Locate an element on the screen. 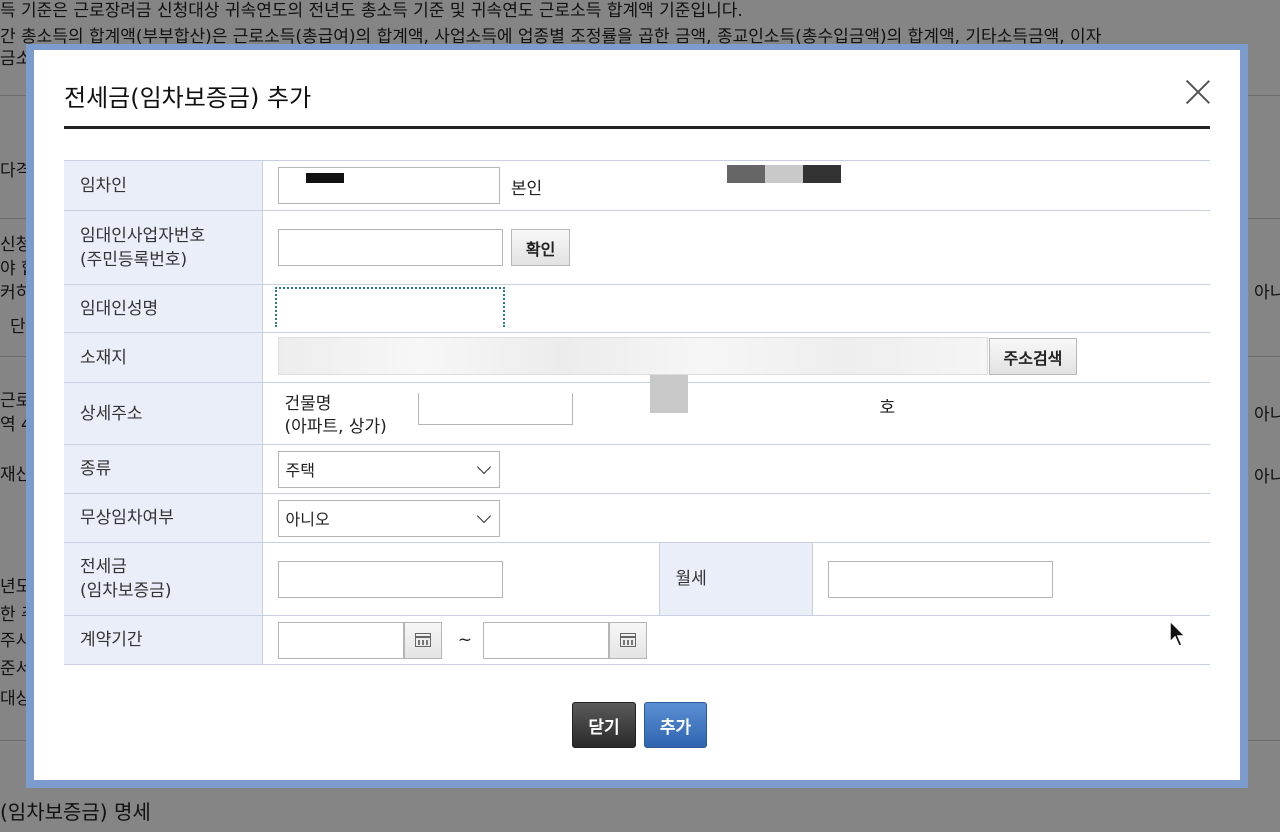 This screenshot has width=1280, height=832. mouse-pointer-icon is located at coordinates (1178, 633).